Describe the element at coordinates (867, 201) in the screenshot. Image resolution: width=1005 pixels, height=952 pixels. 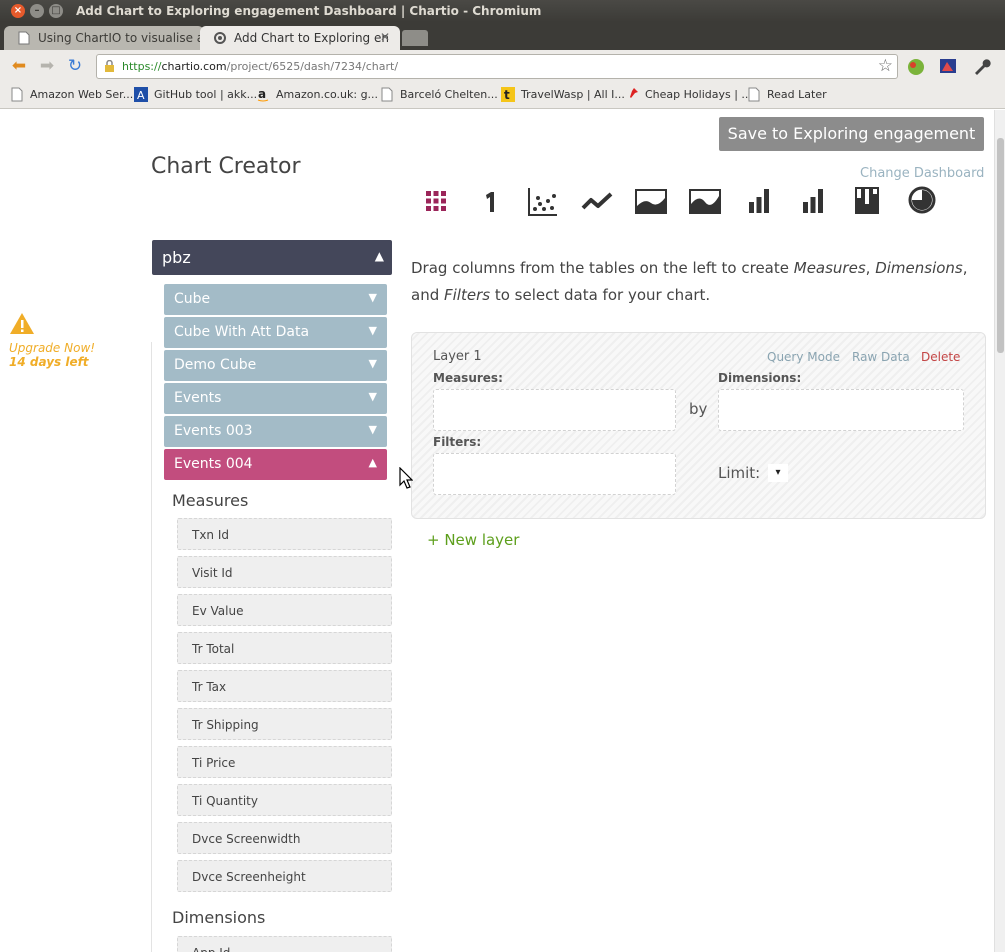
I see `column-chart-icon` at that location.